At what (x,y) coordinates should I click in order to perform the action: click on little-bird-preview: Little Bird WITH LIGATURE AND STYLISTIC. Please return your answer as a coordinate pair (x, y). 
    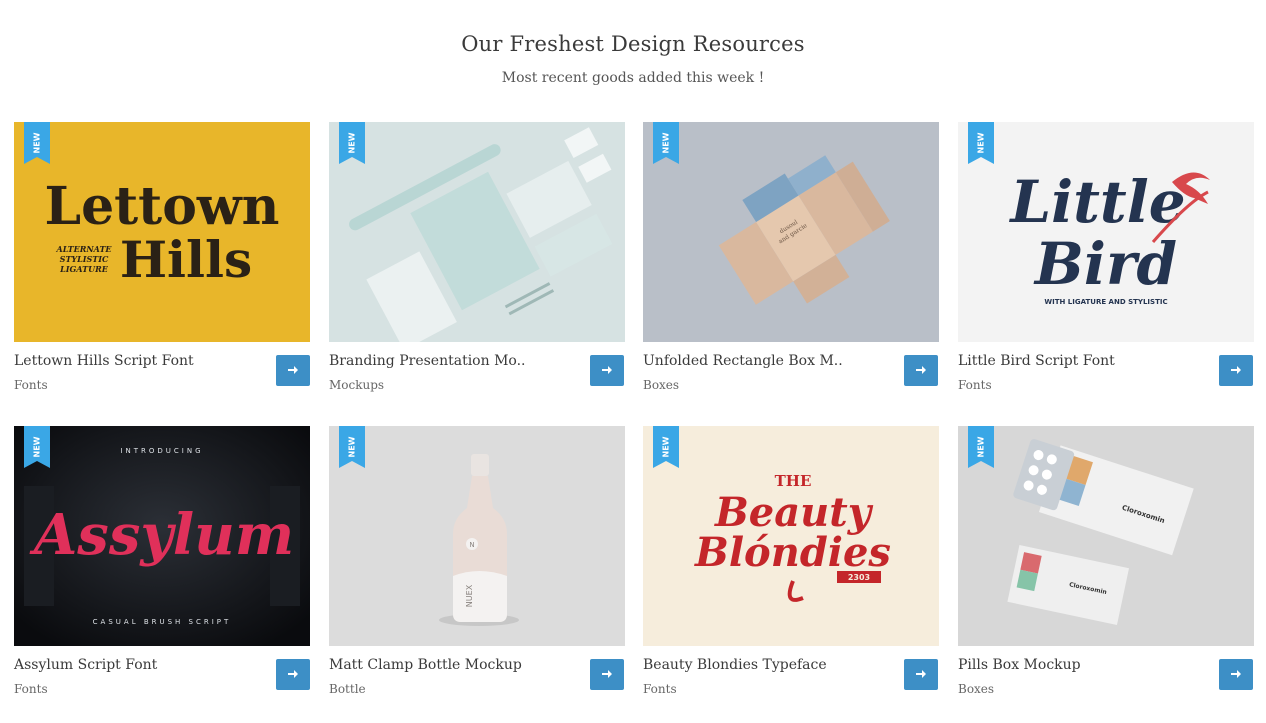
    Looking at the image, I should click on (1106, 232).